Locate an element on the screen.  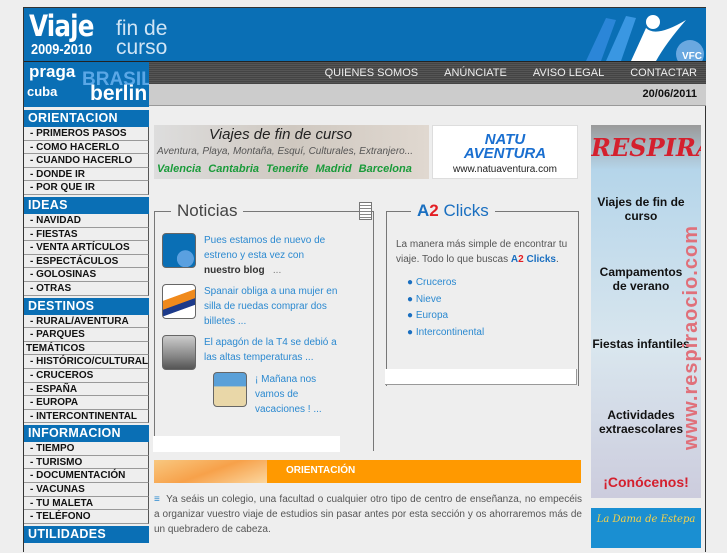
vfc-thumbnail-icon is located at coordinates (179, 250).